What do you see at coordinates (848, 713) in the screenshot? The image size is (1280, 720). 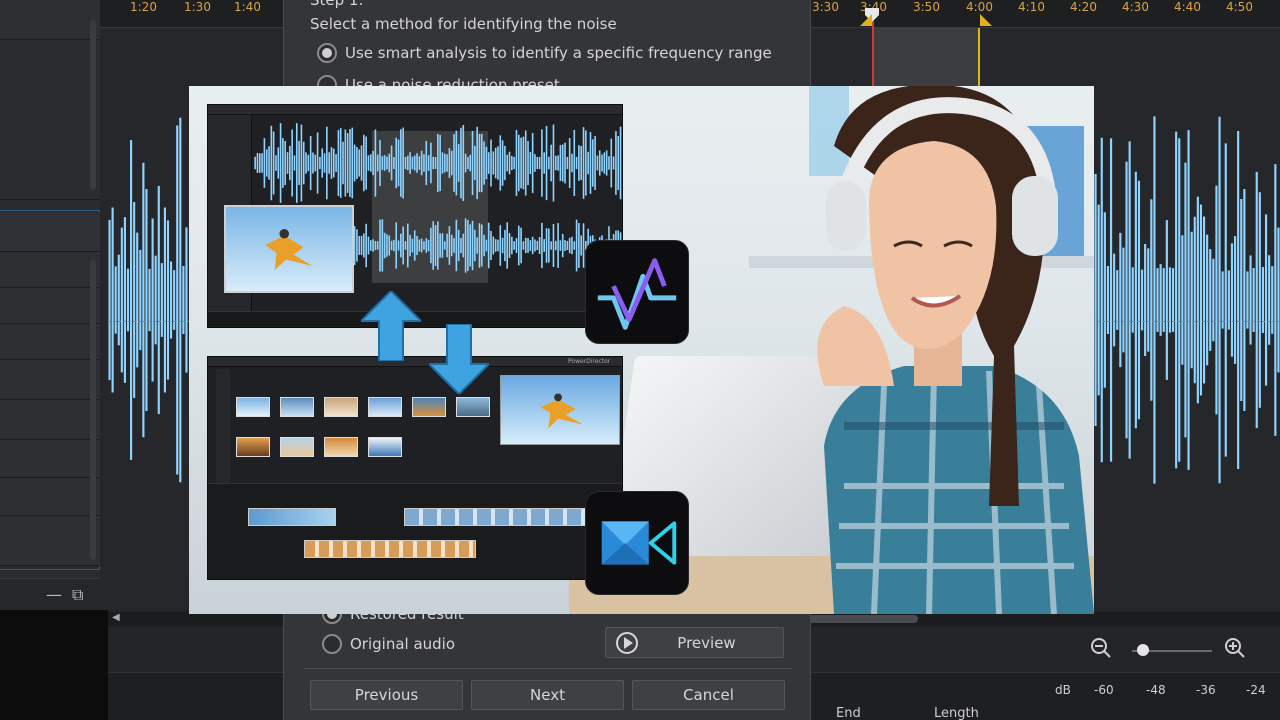 I see `end-label: End` at bounding box center [848, 713].